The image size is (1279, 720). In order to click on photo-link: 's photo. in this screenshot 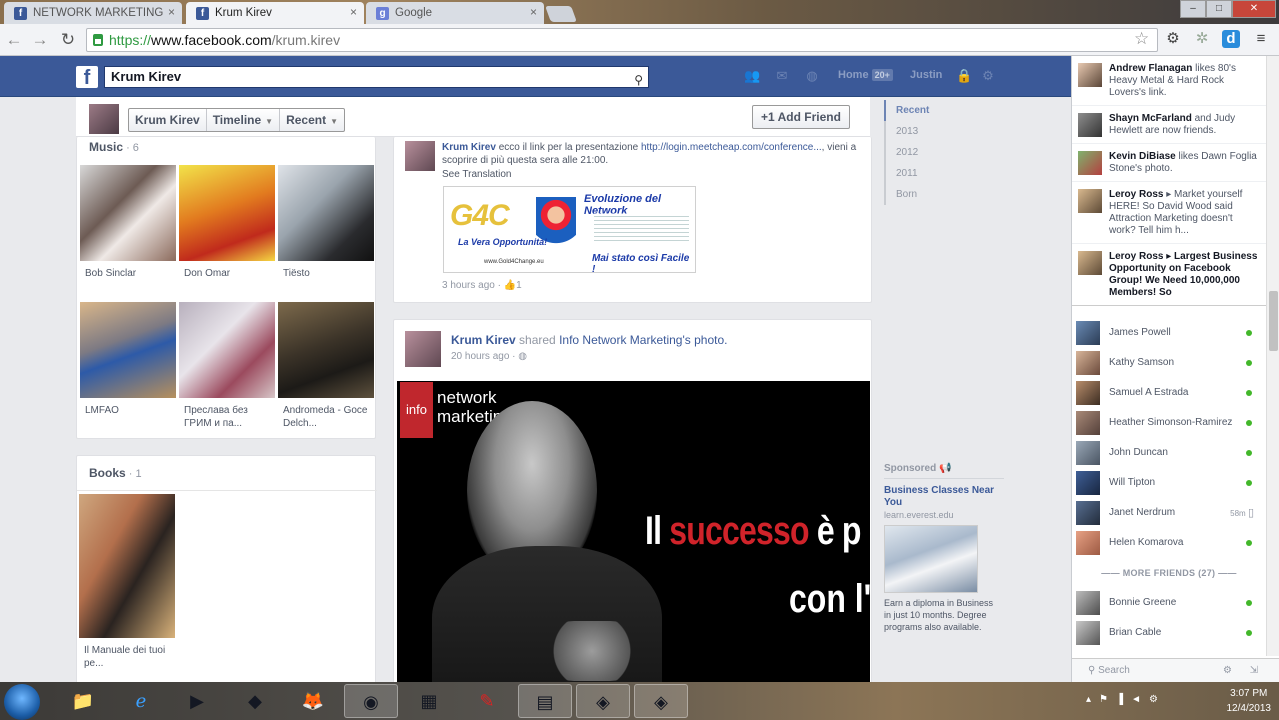, I will do `click(704, 340)`.